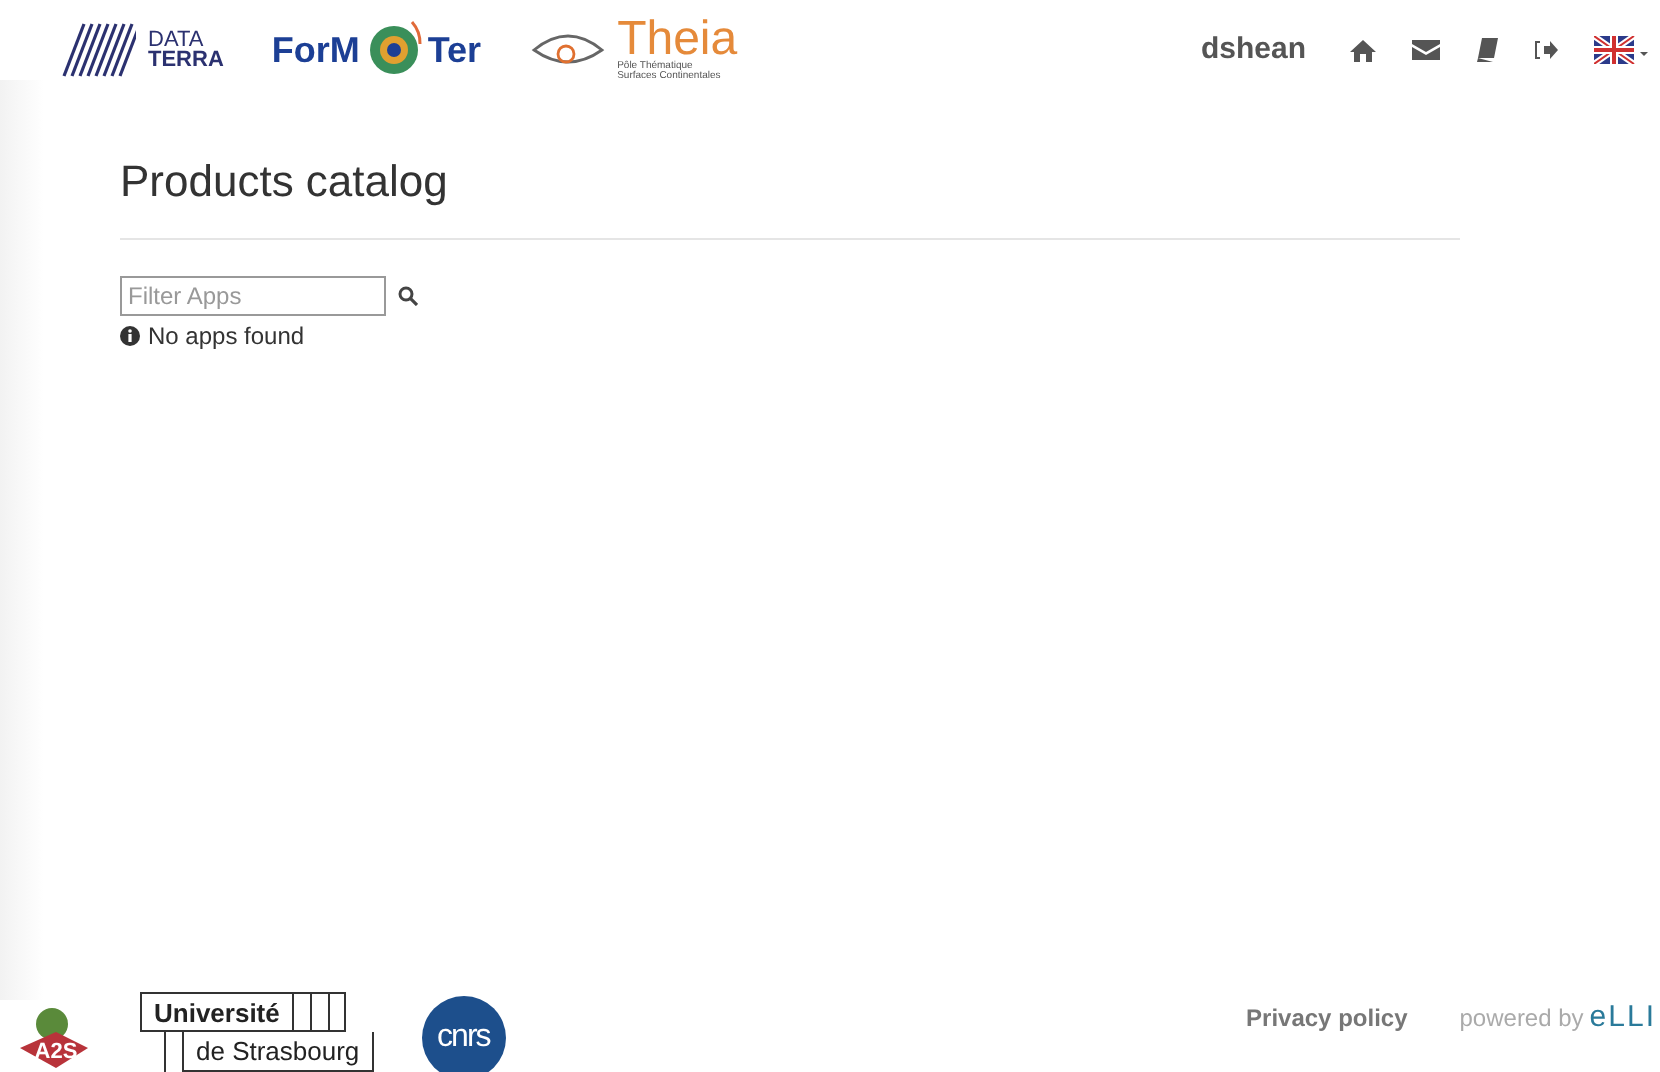  Describe the element at coordinates (1521, 1018) in the screenshot. I see `powered-text: powered by` at that location.